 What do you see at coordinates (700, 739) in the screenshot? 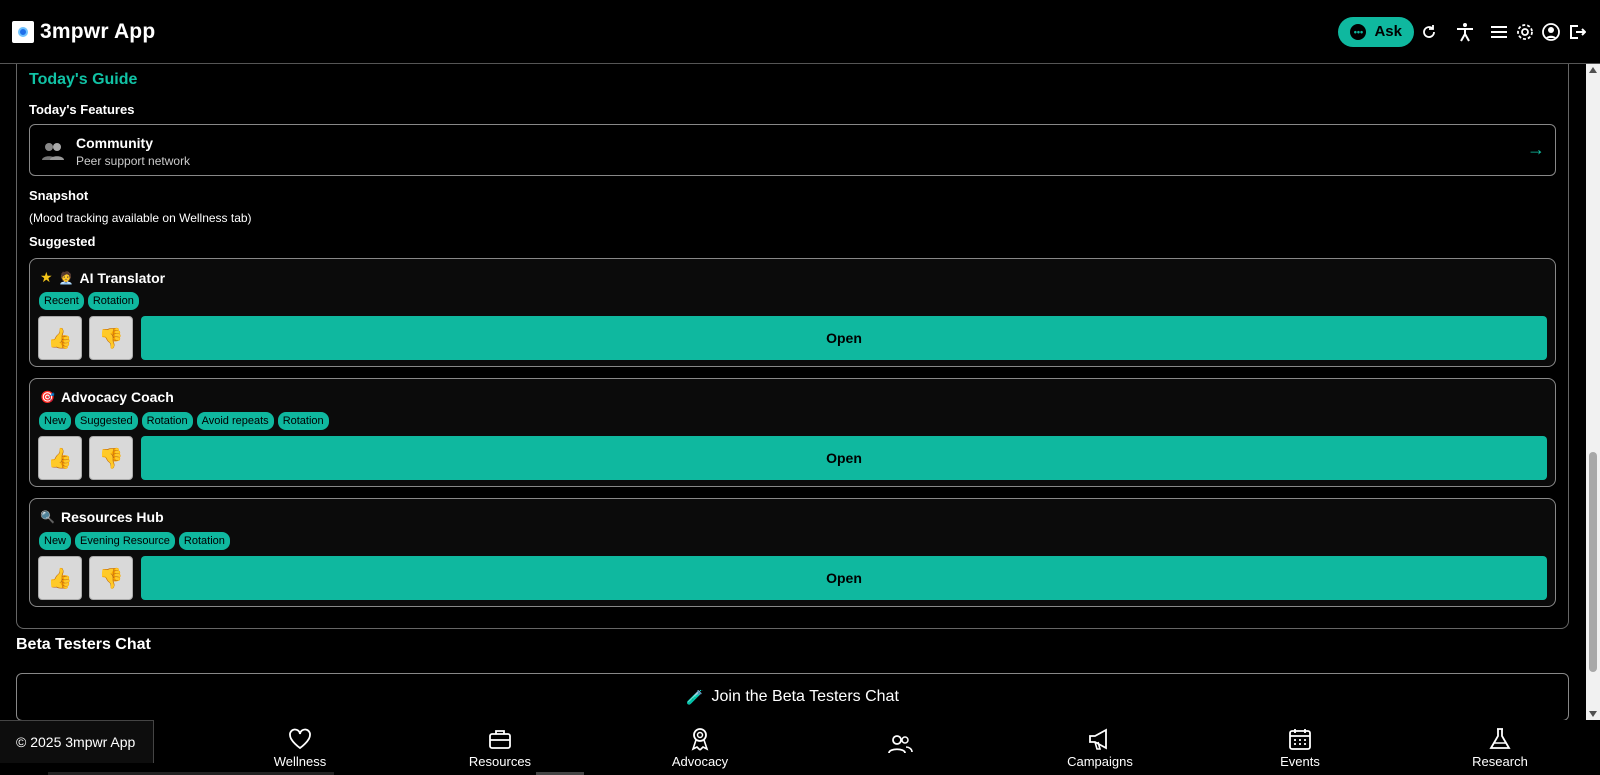
I see `award-icon` at bounding box center [700, 739].